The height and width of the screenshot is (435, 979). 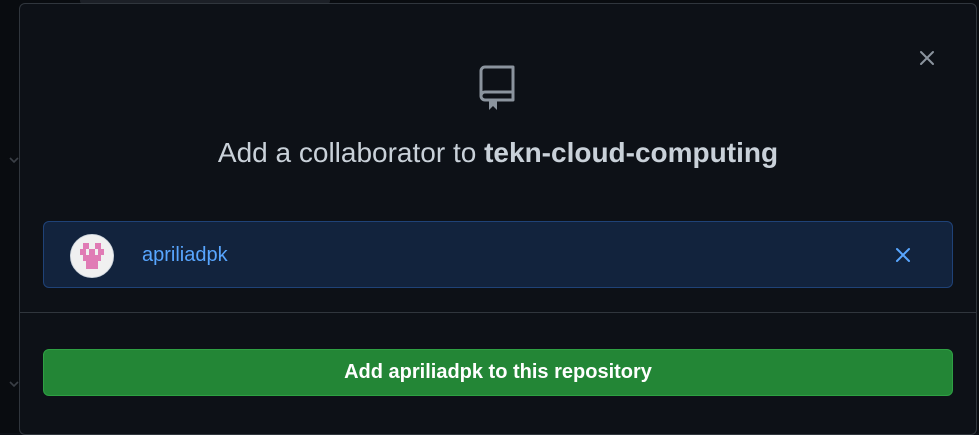 What do you see at coordinates (498, 254) in the screenshot?
I see `selected-user-card: apriliadpk` at bounding box center [498, 254].